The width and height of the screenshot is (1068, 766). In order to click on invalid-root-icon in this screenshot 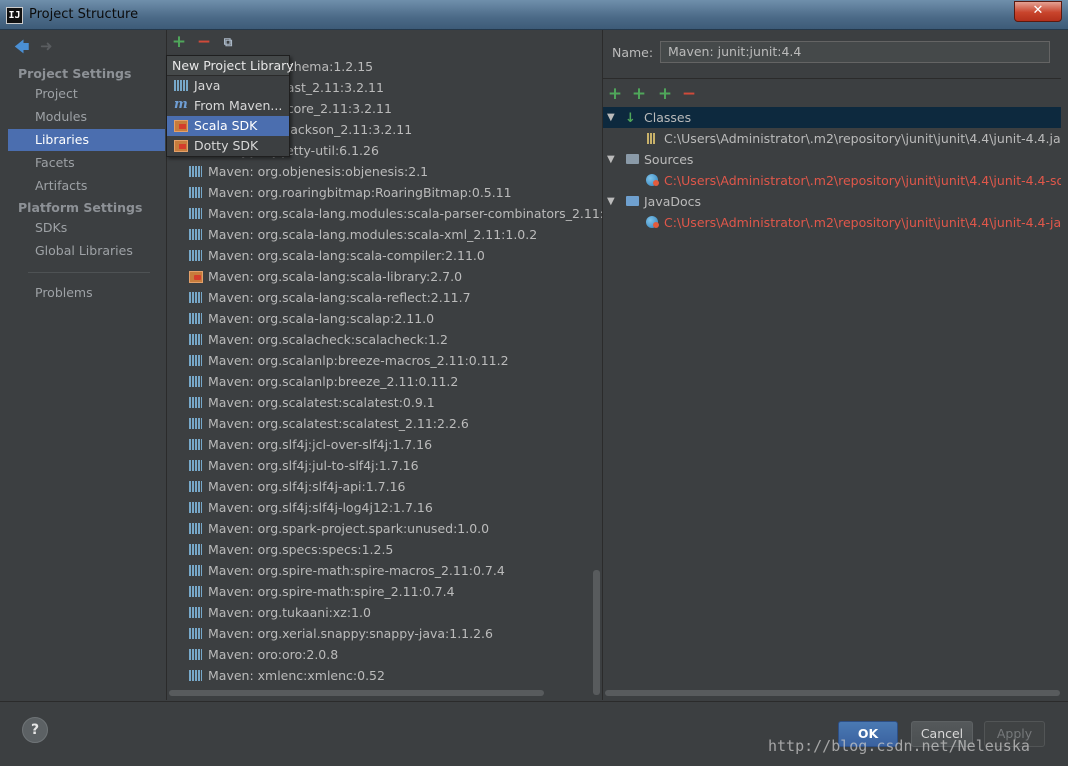, I will do `click(652, 180)`.